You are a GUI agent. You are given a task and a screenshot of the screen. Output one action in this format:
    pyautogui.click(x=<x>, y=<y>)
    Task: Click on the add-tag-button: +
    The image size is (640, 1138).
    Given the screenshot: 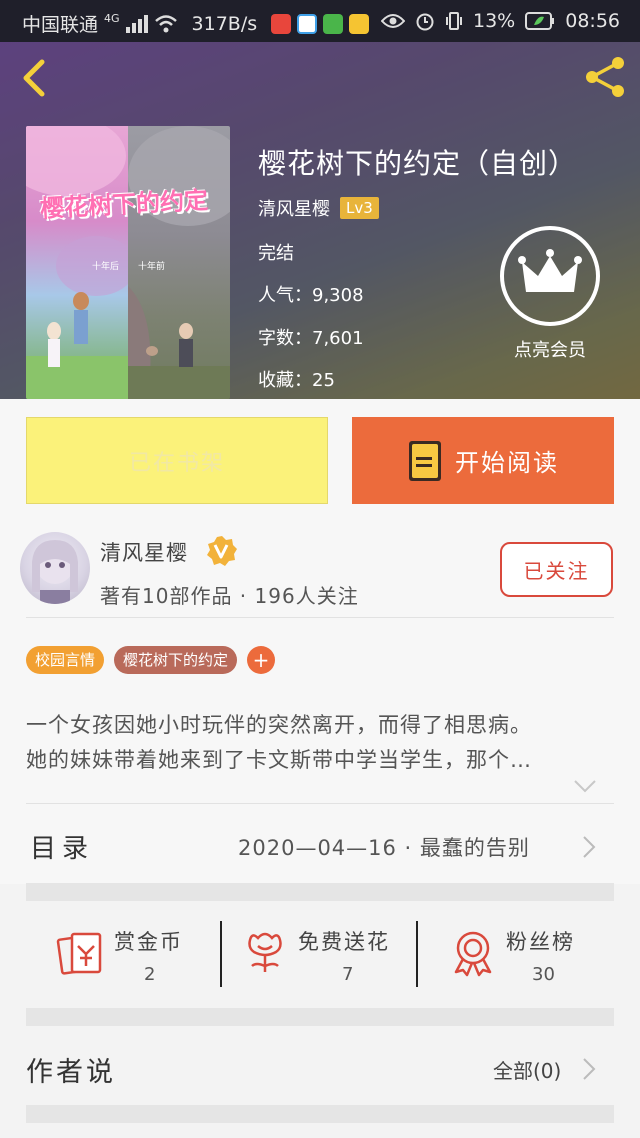 What is the action you would take?
    pyautogui.click(x=261, y=660)
    